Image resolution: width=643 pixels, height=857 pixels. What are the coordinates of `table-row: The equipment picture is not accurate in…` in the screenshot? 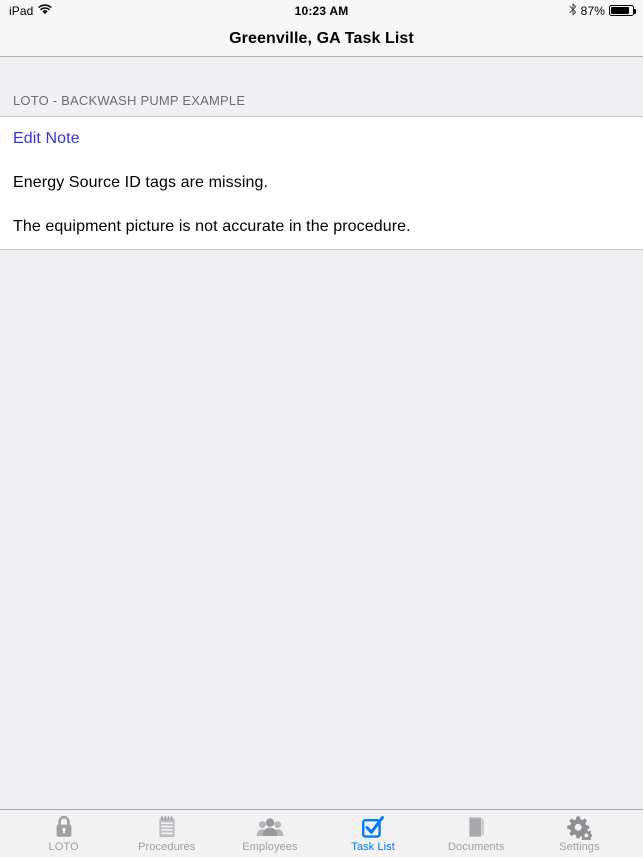 It's located at (321, 227).